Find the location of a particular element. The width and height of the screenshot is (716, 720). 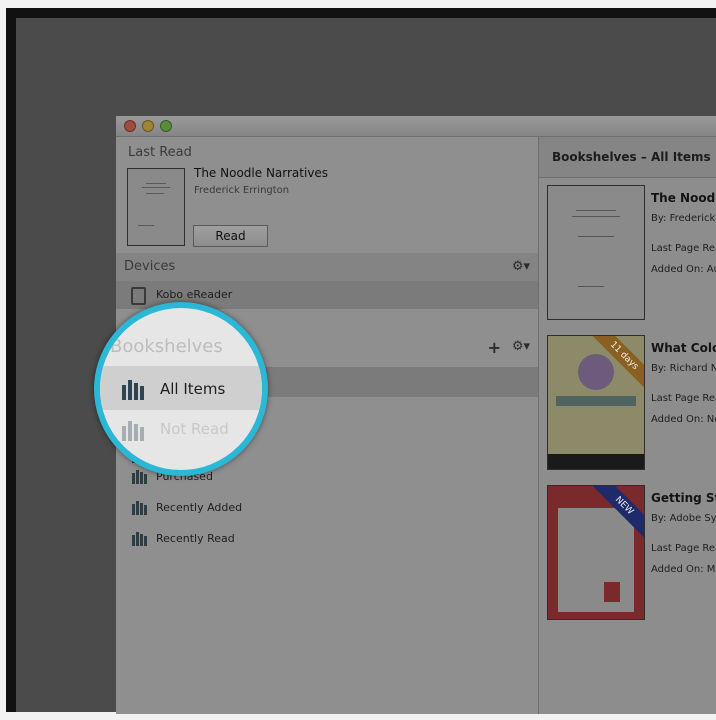

last-read-cover is located at coordinates (156, 207).